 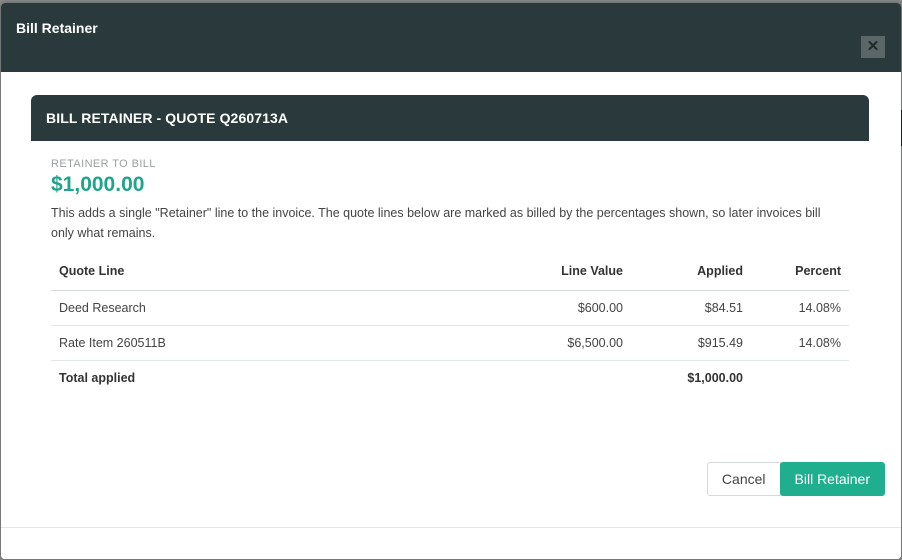 What do you see at coordinates (561, 272) in the screenshot?
I see `column-header-line-value: Line Value` at bounding box center [561, 272].